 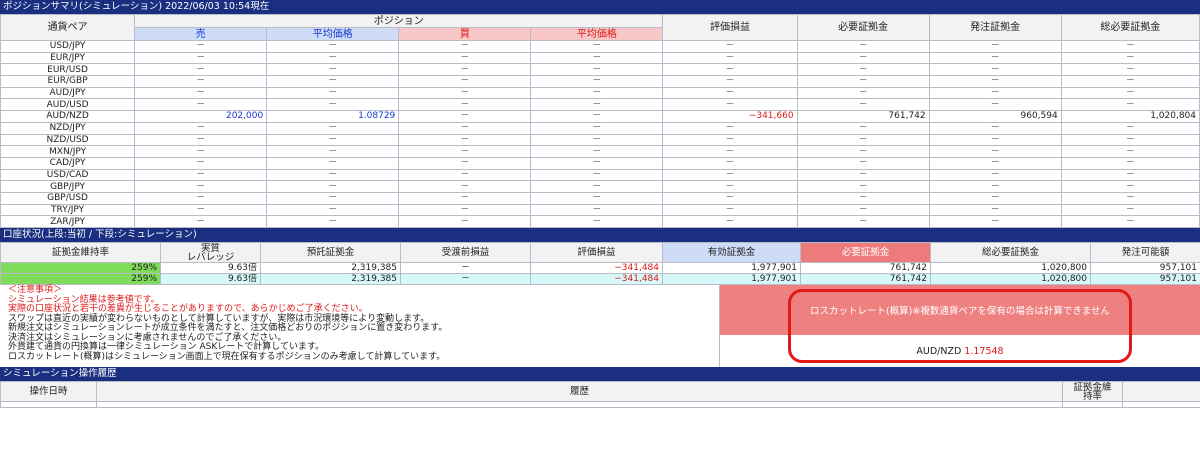 What do you see at coordinates (600, 81) in the screenshot?
I see `table-row: EUR/GBP －－－－－－－－` at bounding box center [600, 81].